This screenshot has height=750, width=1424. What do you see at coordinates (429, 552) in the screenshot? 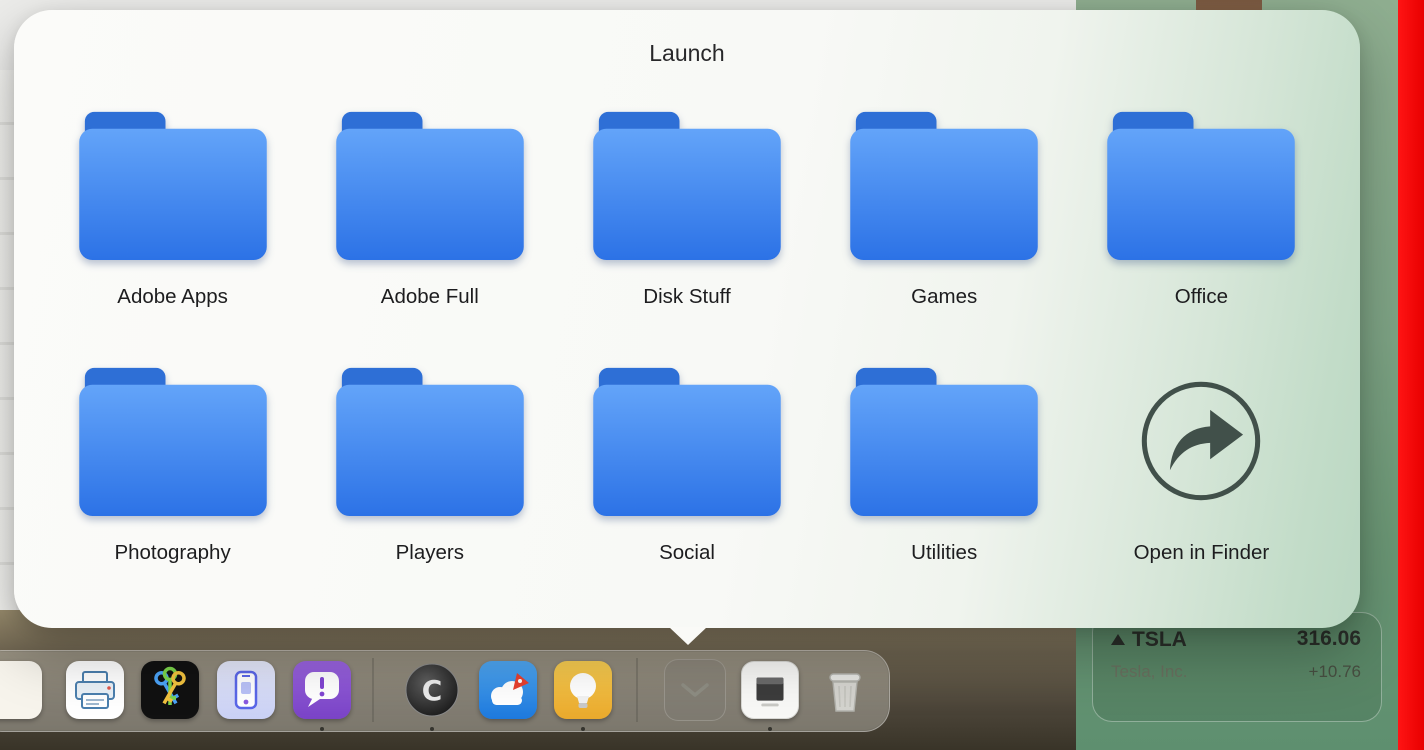
I see `folder-label: Players` at bounding box center [429, 552].